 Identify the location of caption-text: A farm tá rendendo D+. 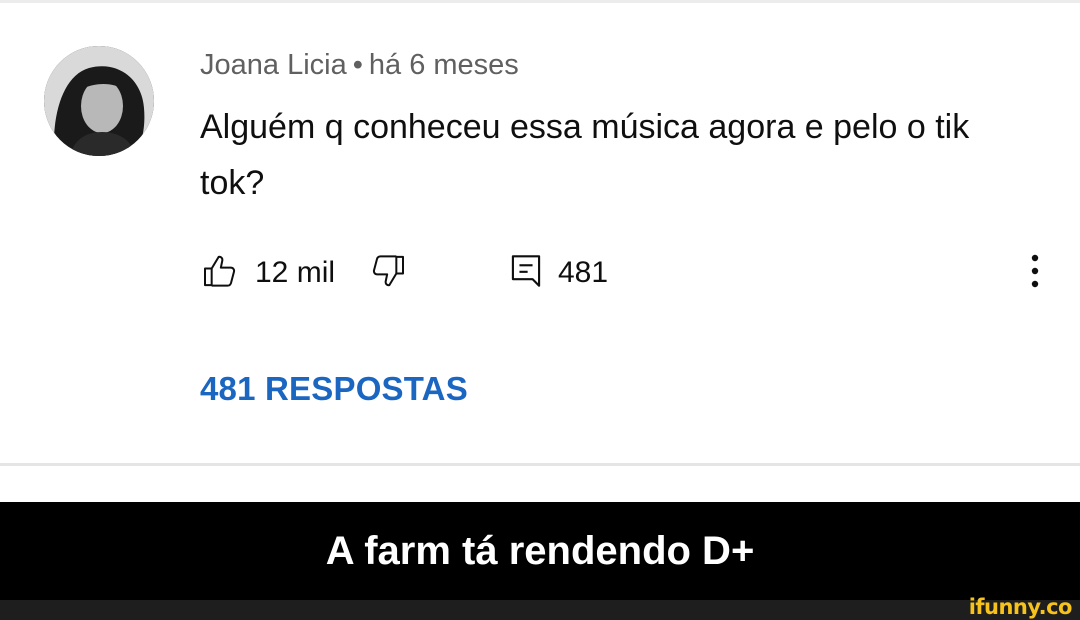
(540, 550).